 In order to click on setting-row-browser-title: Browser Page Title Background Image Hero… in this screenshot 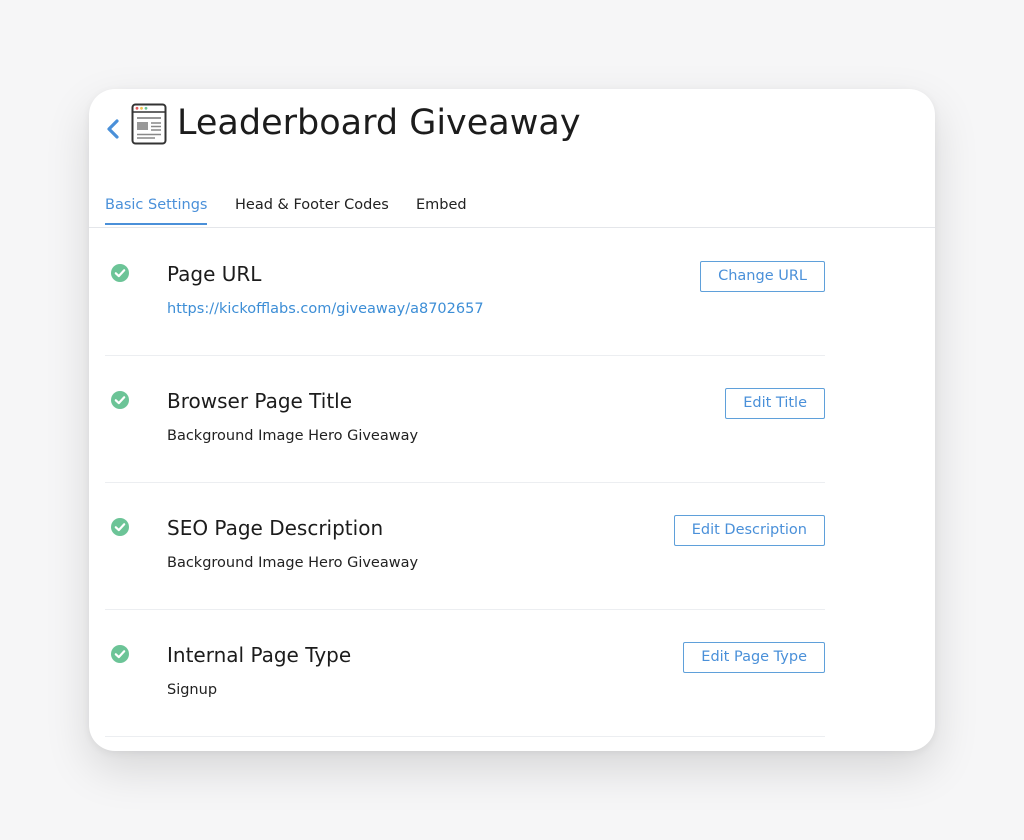, I will do `click(512, 419)`.